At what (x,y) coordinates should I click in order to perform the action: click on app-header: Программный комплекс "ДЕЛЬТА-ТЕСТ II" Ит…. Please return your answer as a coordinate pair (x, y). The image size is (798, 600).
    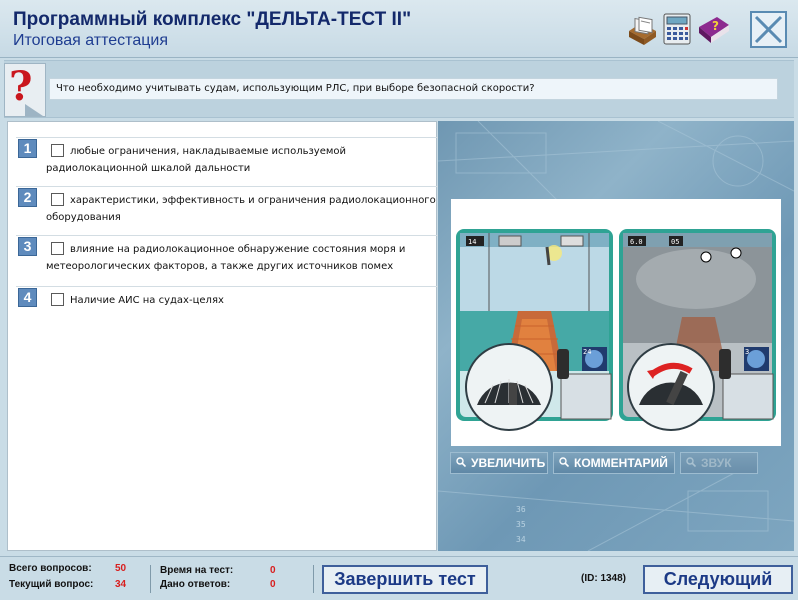
    Looking at the image, I should click on (399, 29).